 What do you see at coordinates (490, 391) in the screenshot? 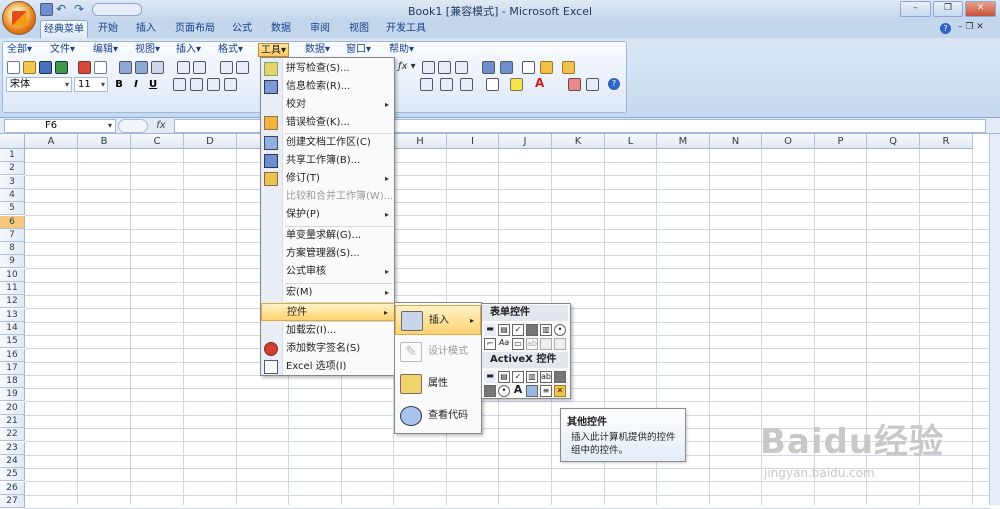
I see `activex-spin-icon` at bounding box center [490, 391].